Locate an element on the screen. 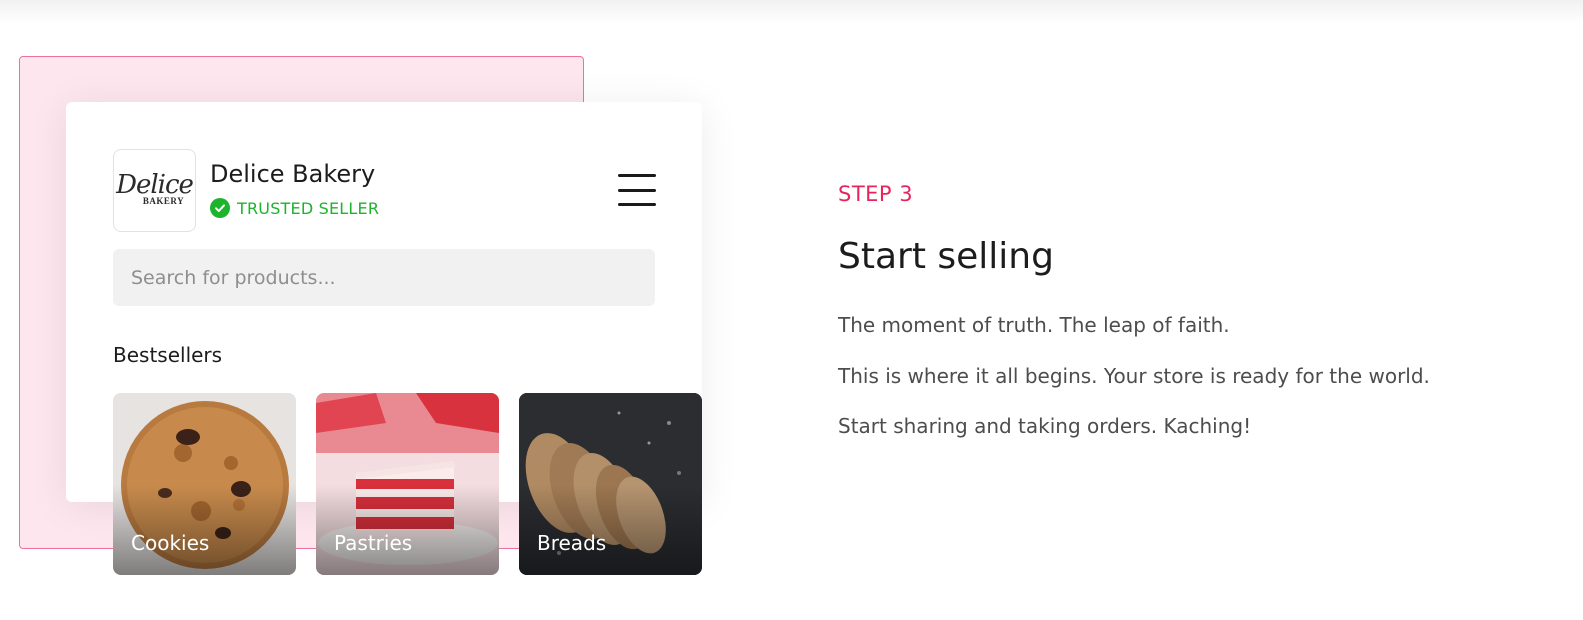 Image resolution: width=1583 pixels, height=620 pixels. store-name: Delice Bakery is located at coordinates (293, 174).